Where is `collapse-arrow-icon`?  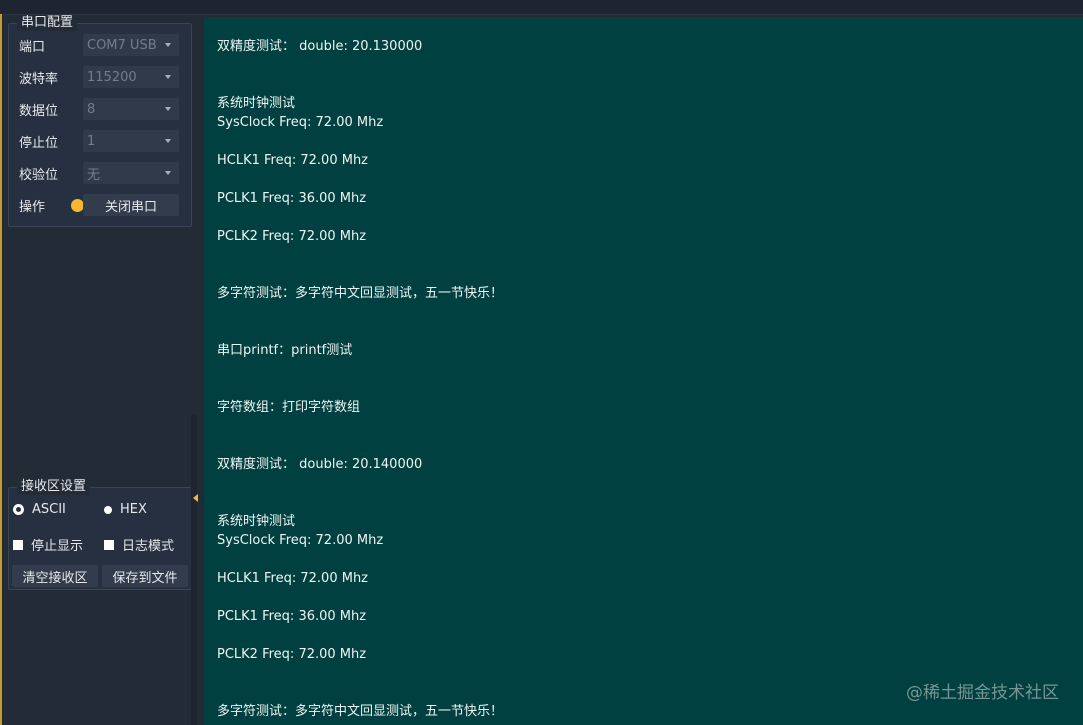 collapse-arrow-icon is located at coordinates (195, 498).